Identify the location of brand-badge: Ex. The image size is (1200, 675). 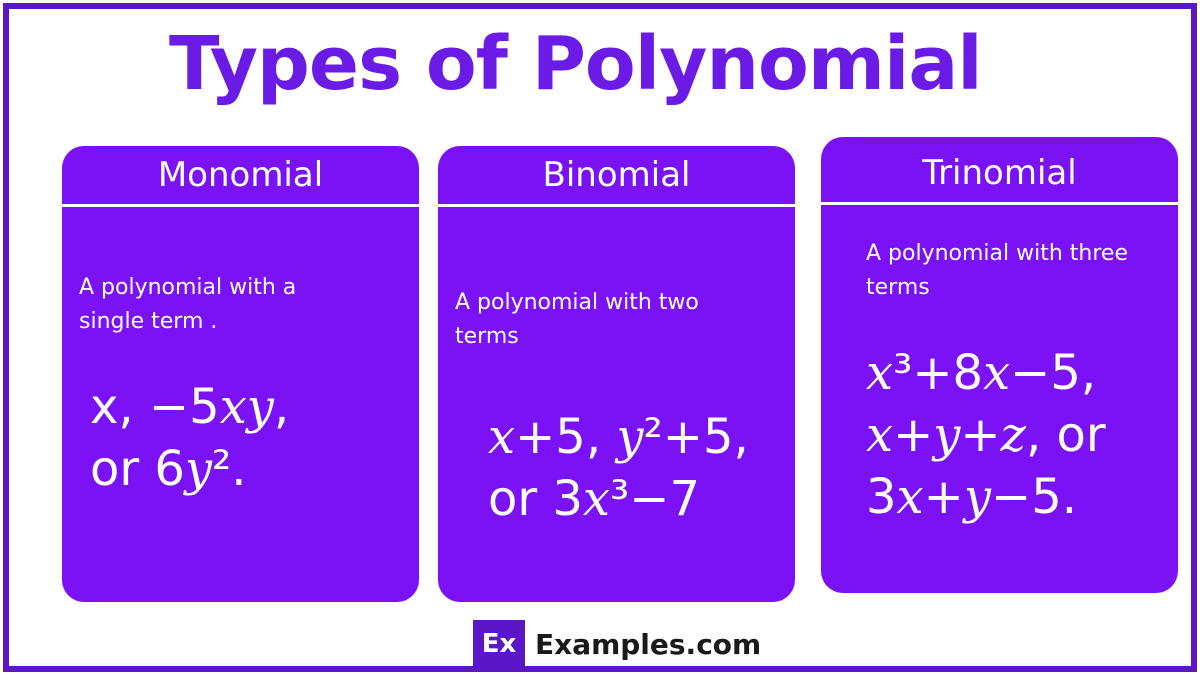
(499, 644).